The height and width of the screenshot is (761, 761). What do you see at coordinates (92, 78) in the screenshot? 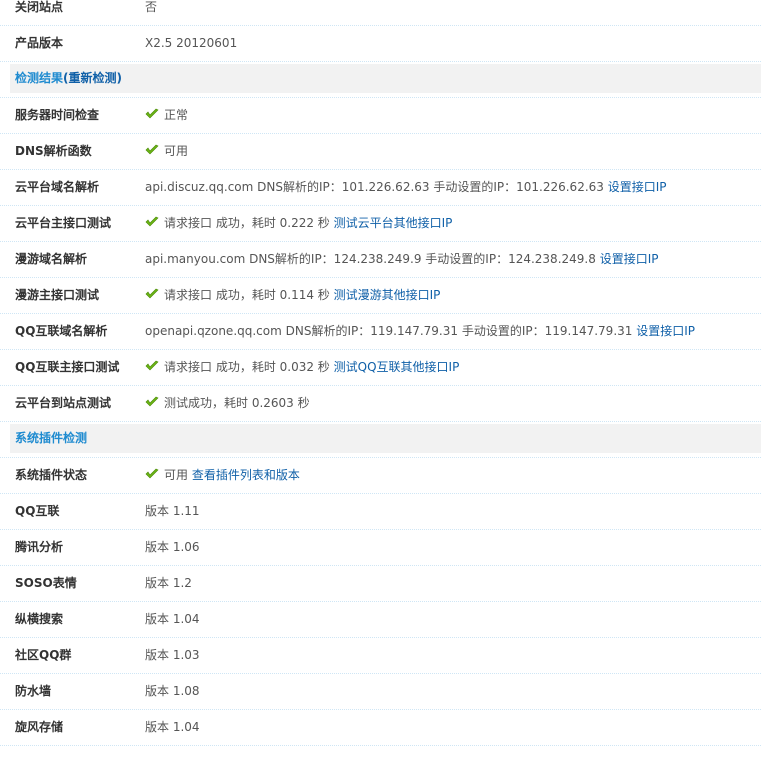
I see `recheck-link: (重新检测)` at bounding box center [92, 78].